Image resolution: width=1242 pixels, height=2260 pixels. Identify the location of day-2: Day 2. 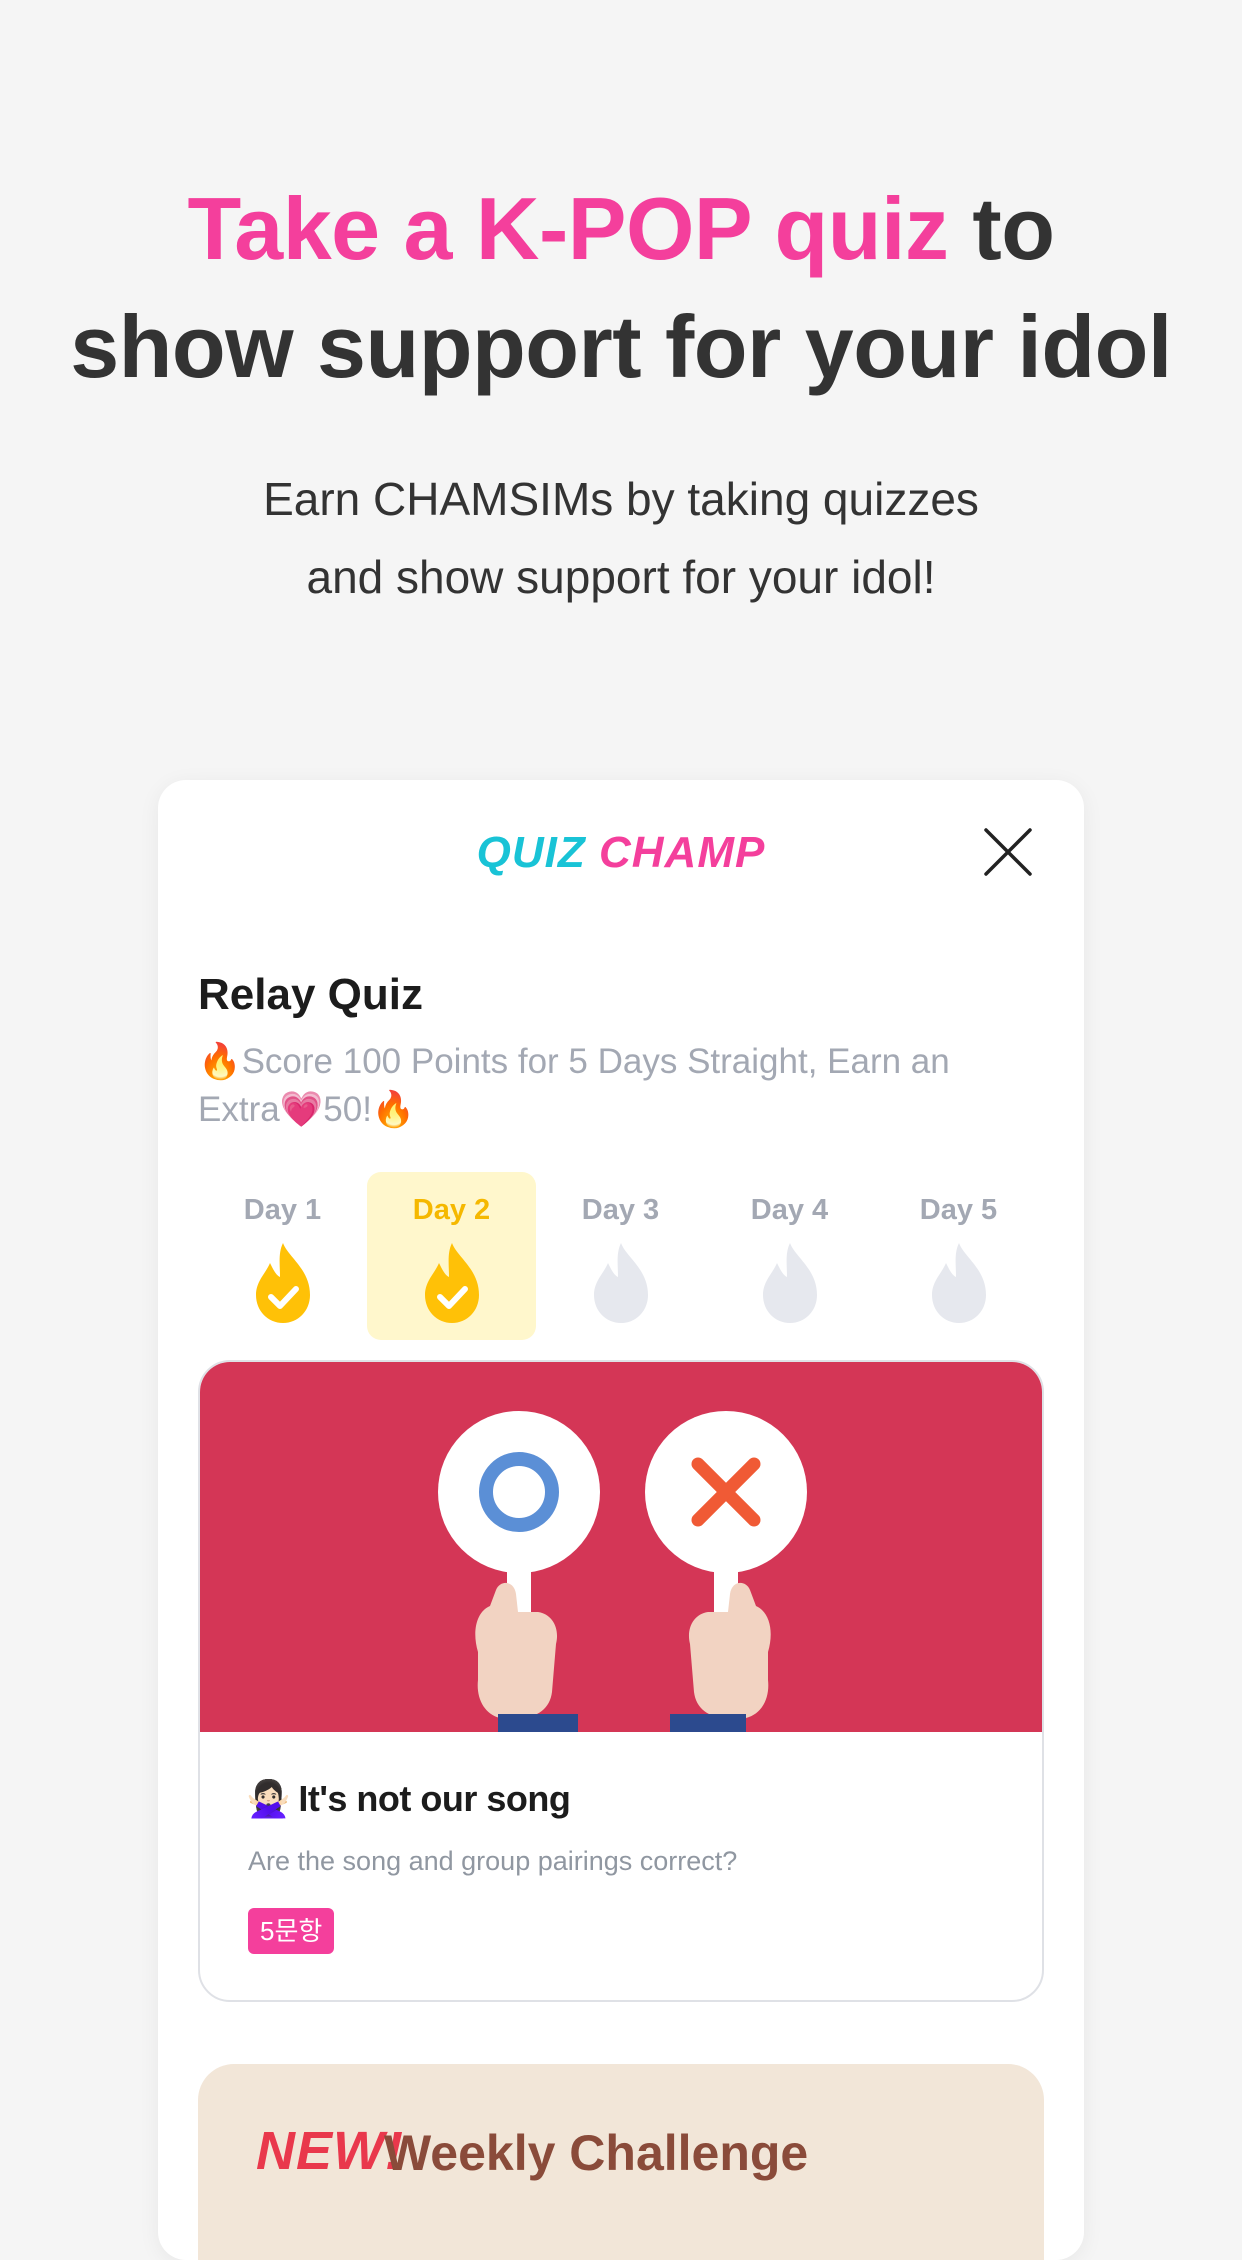
(451, 1256).